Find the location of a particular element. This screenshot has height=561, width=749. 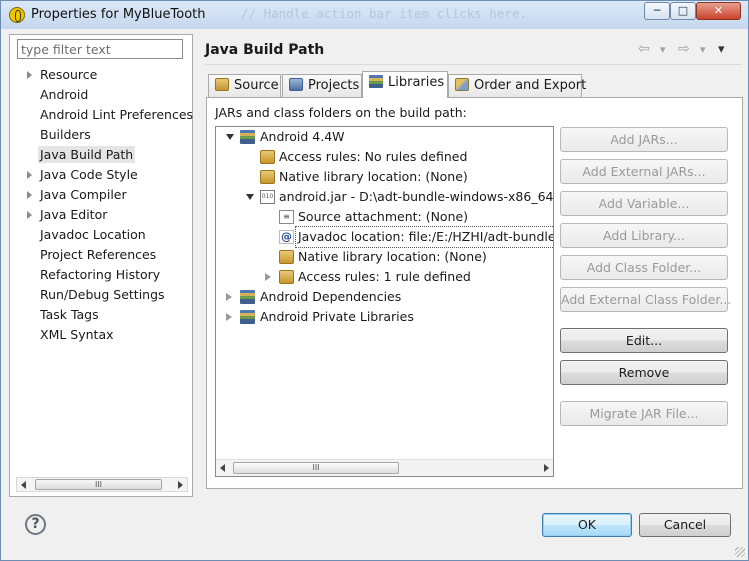

ok-button: OK is located at coordinates (587, 525).